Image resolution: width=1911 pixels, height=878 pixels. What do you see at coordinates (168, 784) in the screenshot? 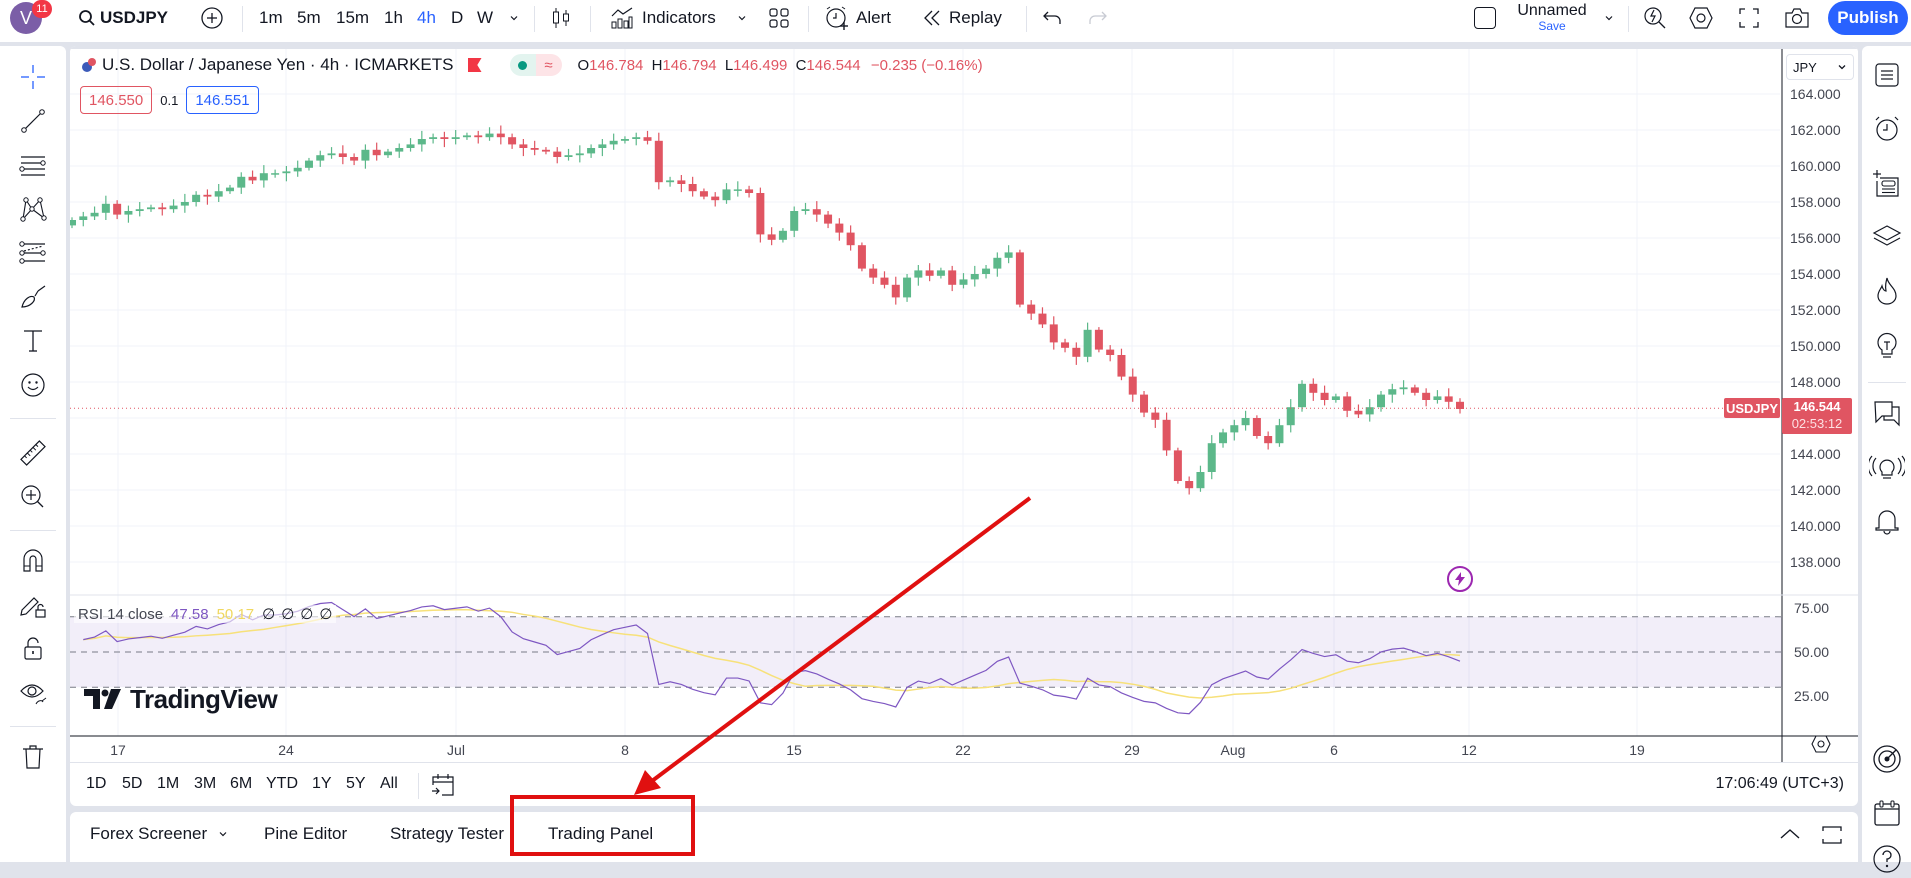
I see `range-1M: 1M` at bounding box center [168, 784].